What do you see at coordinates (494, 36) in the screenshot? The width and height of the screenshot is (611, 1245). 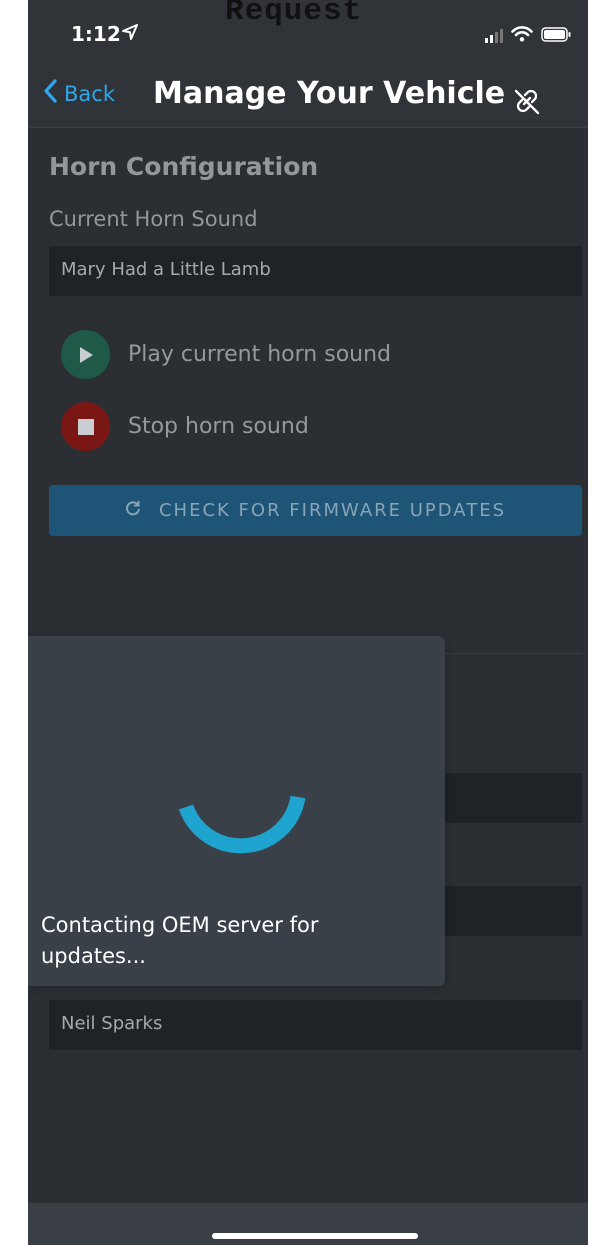 I see `signal-icon` at bounding box center [494, 36].